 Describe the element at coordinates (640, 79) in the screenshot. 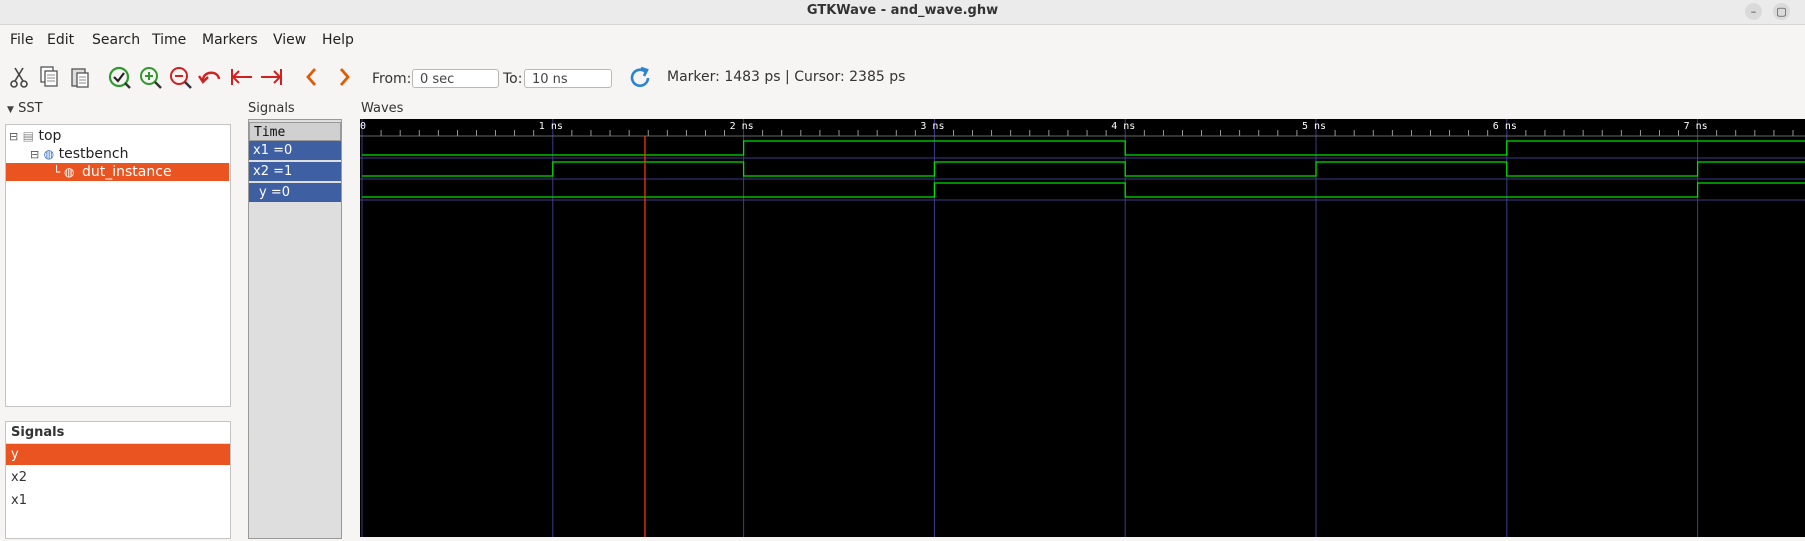

I see `refresh-icon` at that location.